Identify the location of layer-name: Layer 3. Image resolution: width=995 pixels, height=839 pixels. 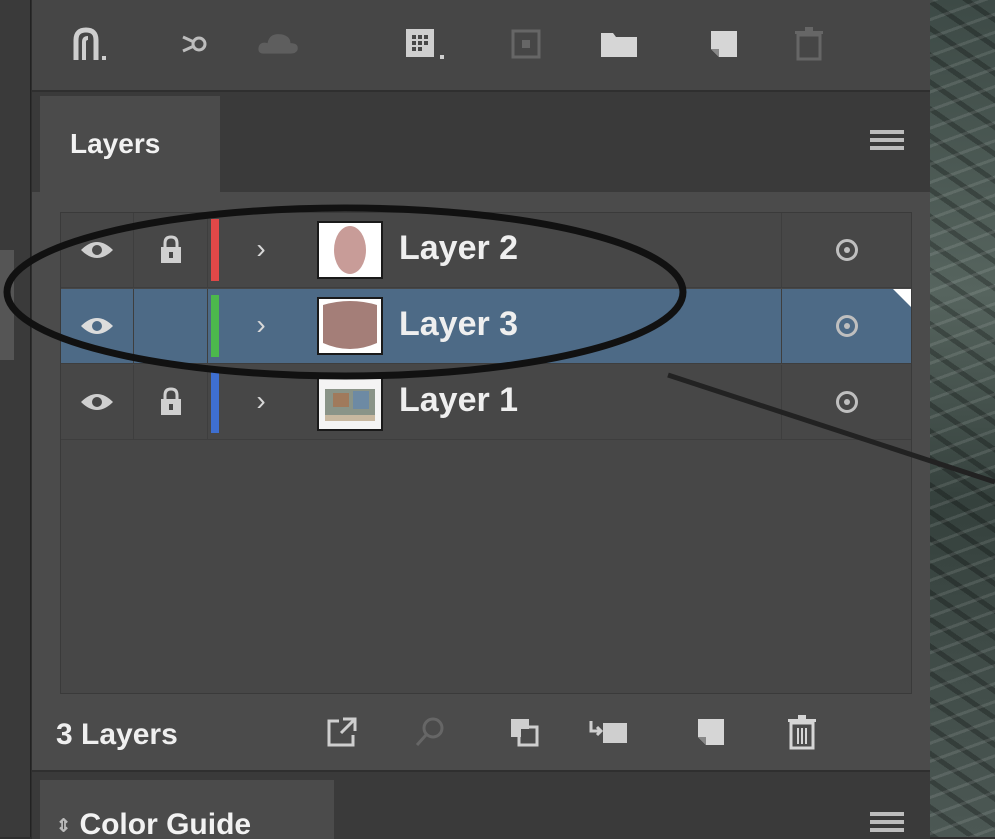
(458, 324).